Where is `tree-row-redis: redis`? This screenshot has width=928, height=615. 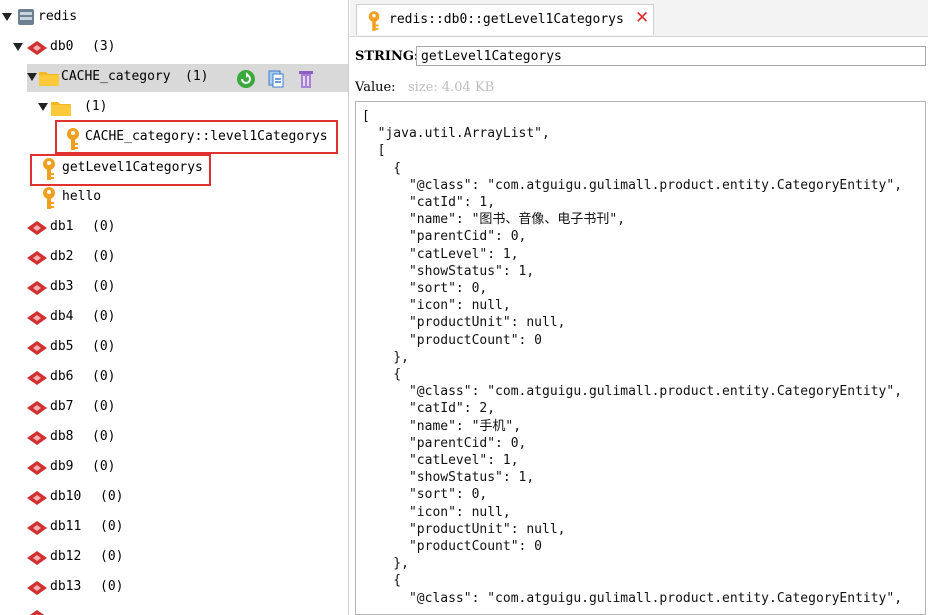
tree-row-redis: redis is located at coordinates (174, 18).